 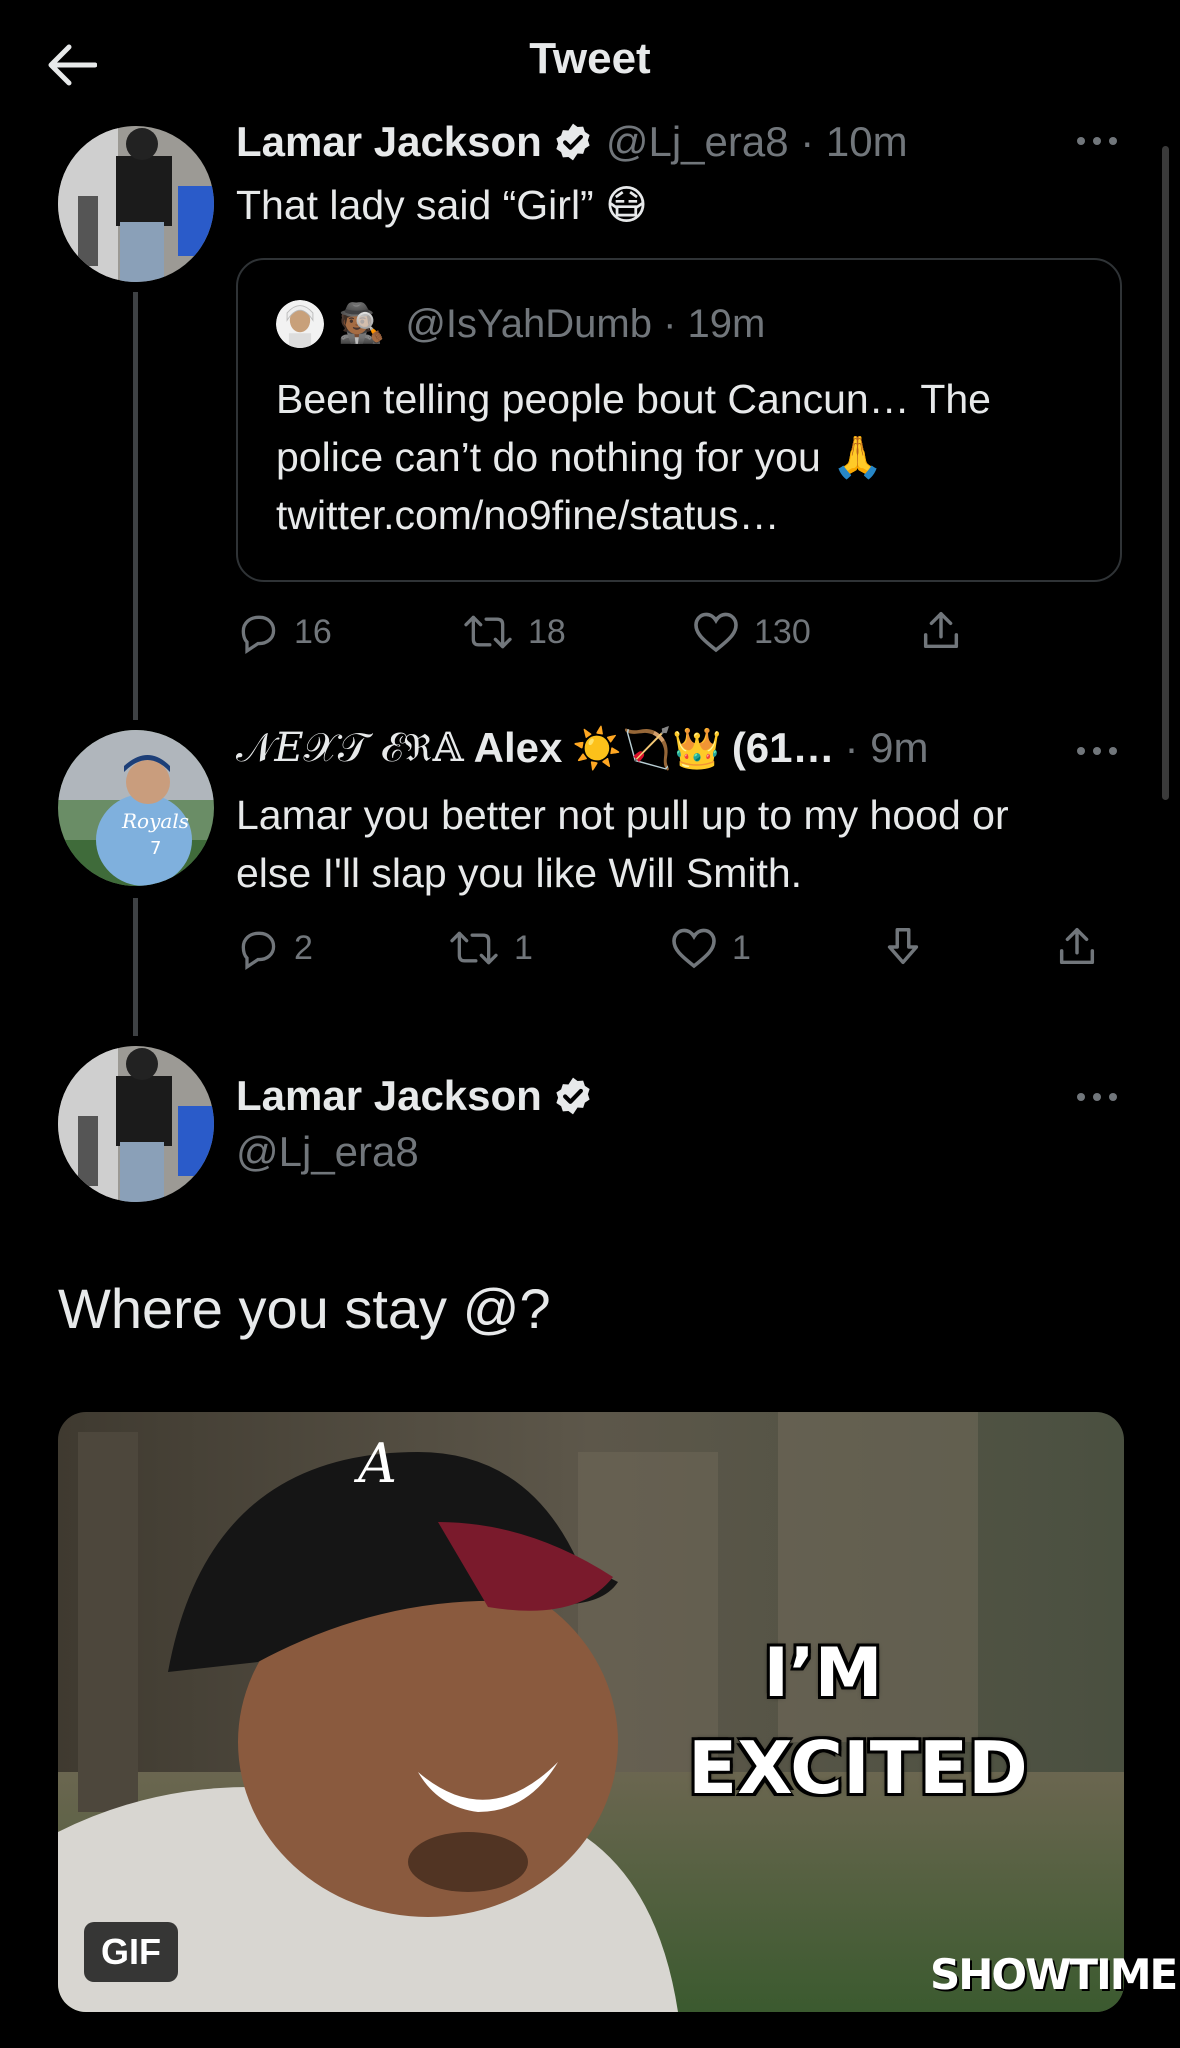 What do you see at coordinates (350, 748) in the screenshot?
I see `author-name-styled: 𝒩𝐸𝒳𝒯 ℰℜ𝔸` at bounding box center [350, 748].